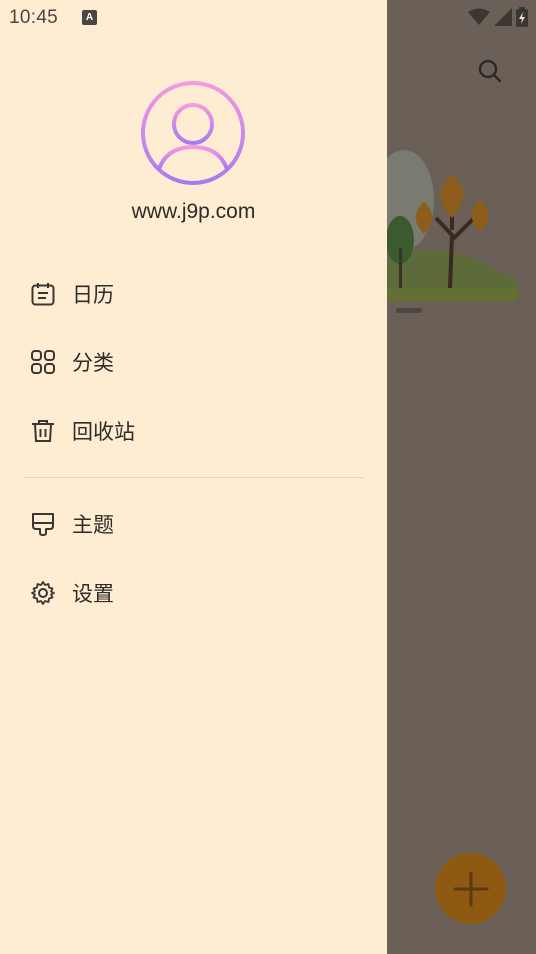 The image size is (536, 954). What do you see at coordinates (93, 295) in the screenshot?
I see `menu-item-label: 日历` at bounding box center [93, 295].